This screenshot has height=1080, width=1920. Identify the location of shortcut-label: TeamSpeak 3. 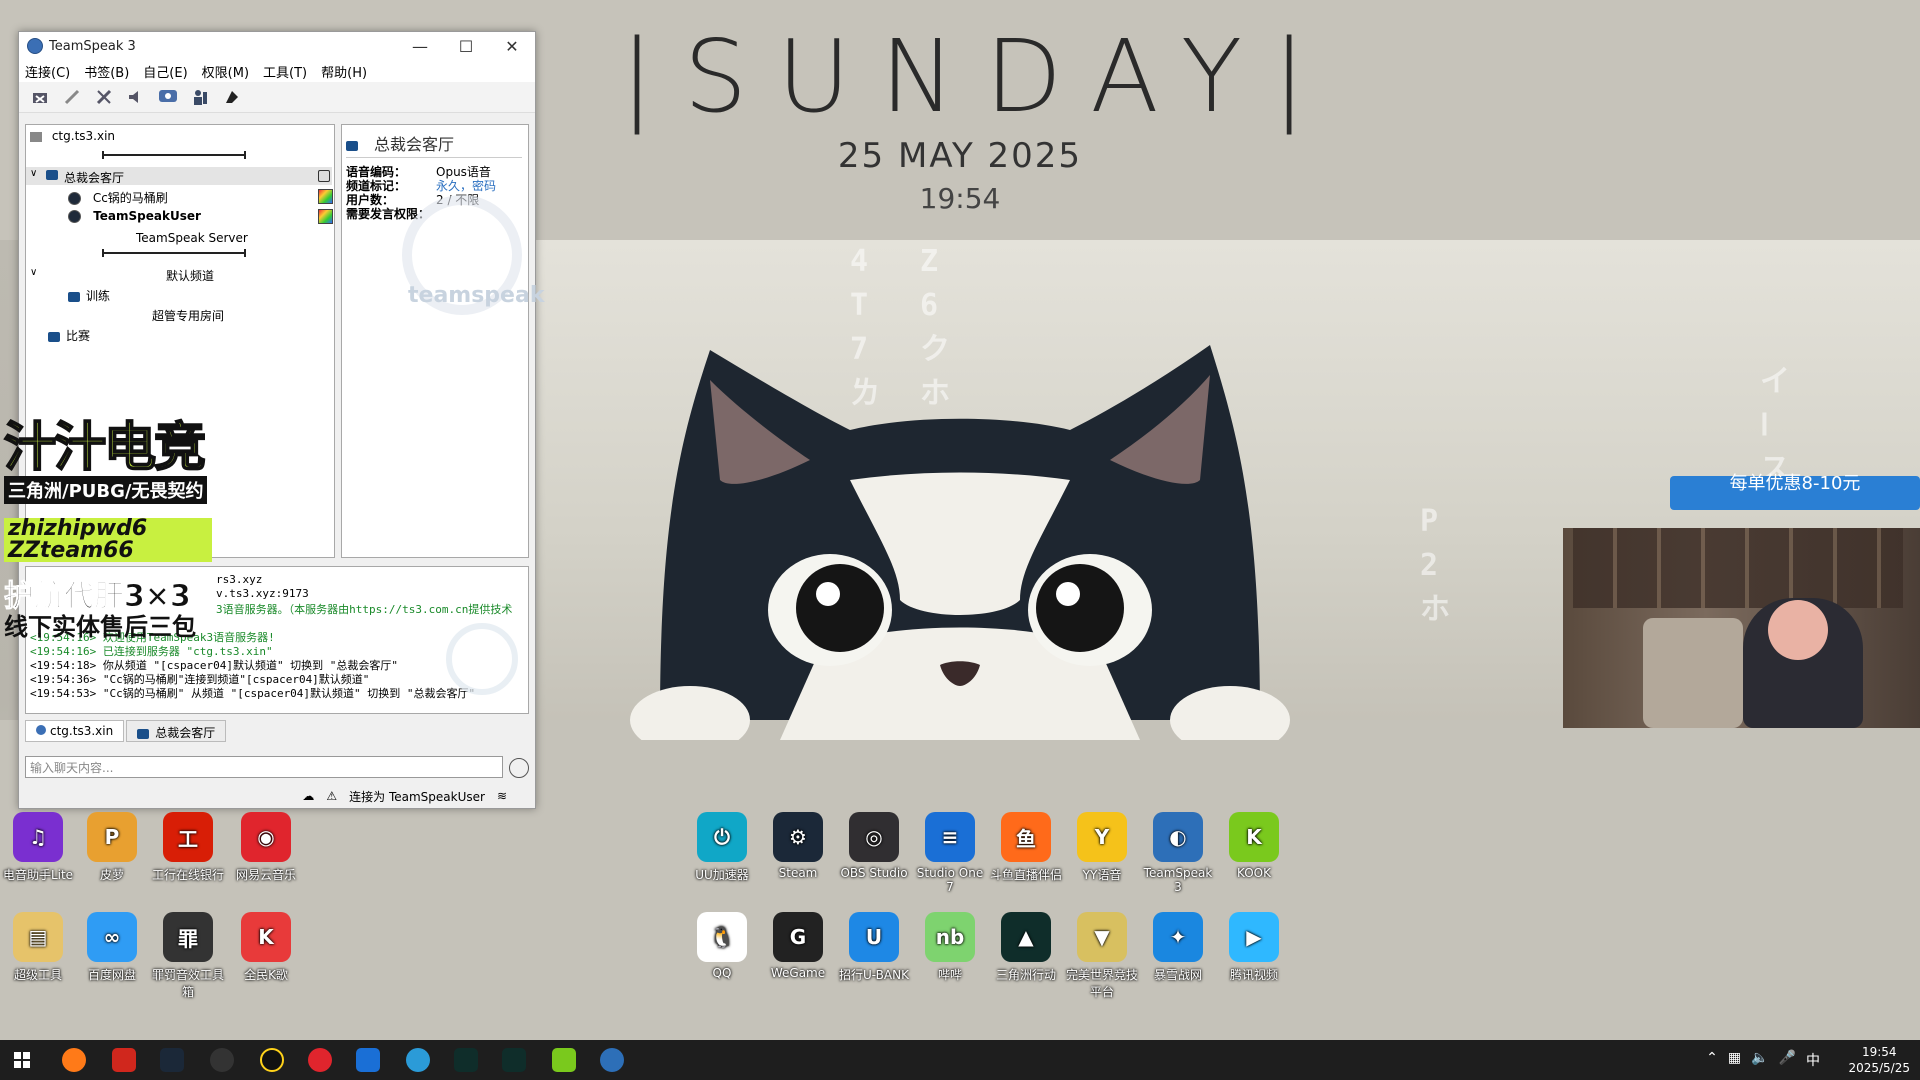
(1178, 880).